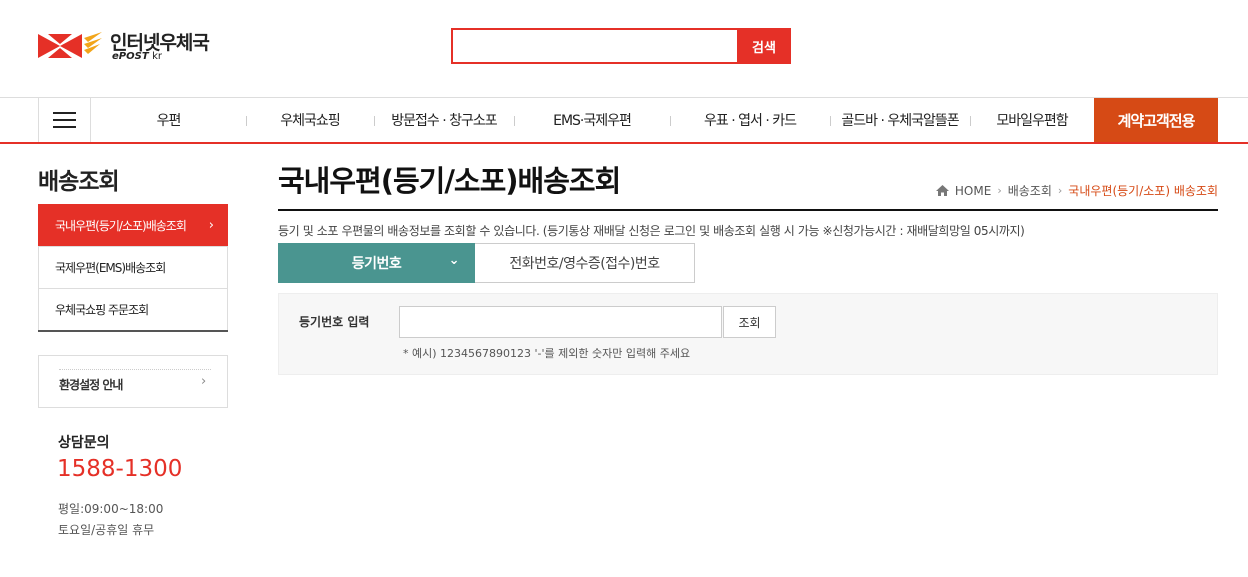 The image size is (1248, 577). What do you see at coordinates (106, 530) in the screenshot?
I see `customer-service-hours-weekend: 토요일/공휴일 휴무` at bounding box center [106, 530].